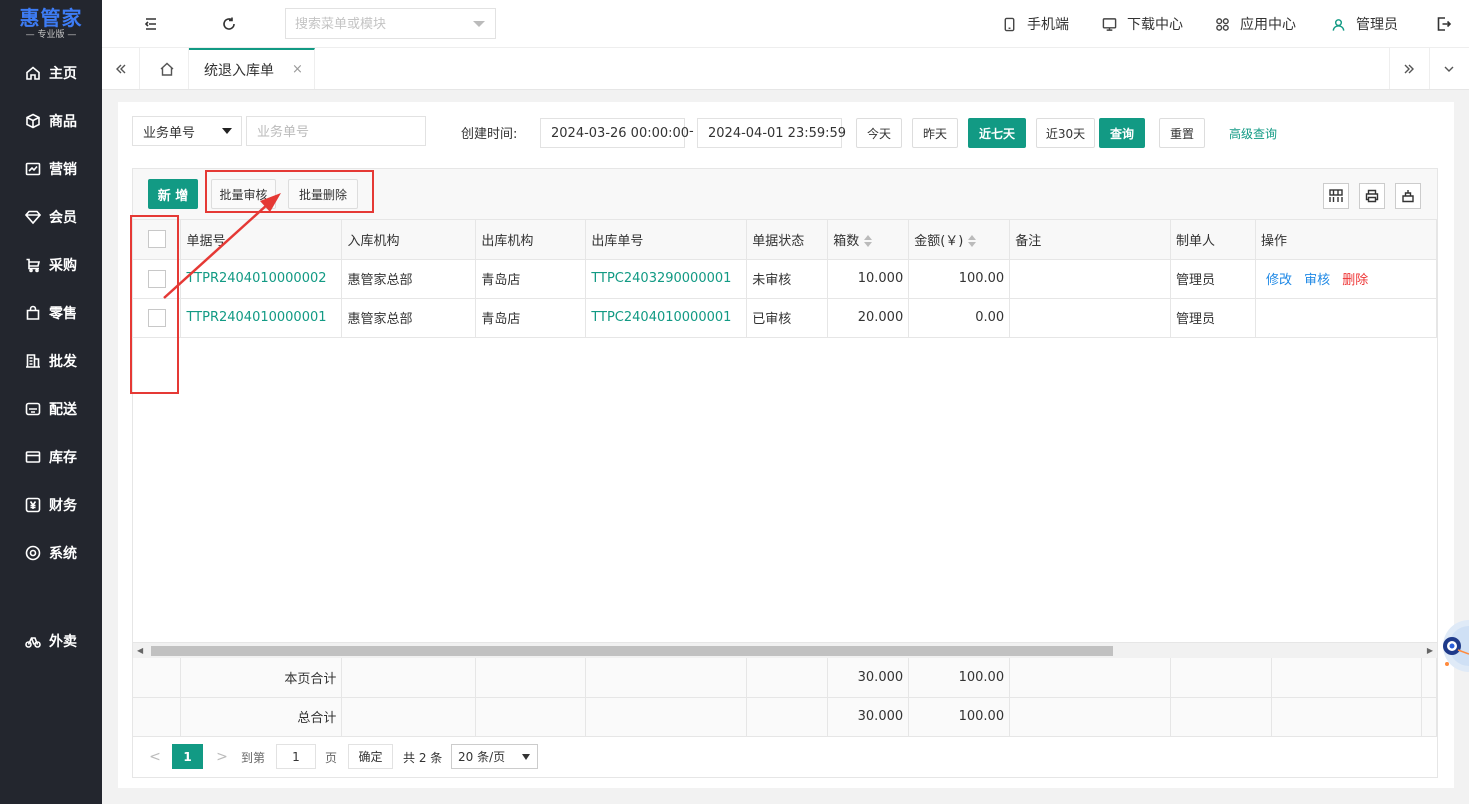  I want to click on tabs-scroll-right-icon, so click(1408, 68).